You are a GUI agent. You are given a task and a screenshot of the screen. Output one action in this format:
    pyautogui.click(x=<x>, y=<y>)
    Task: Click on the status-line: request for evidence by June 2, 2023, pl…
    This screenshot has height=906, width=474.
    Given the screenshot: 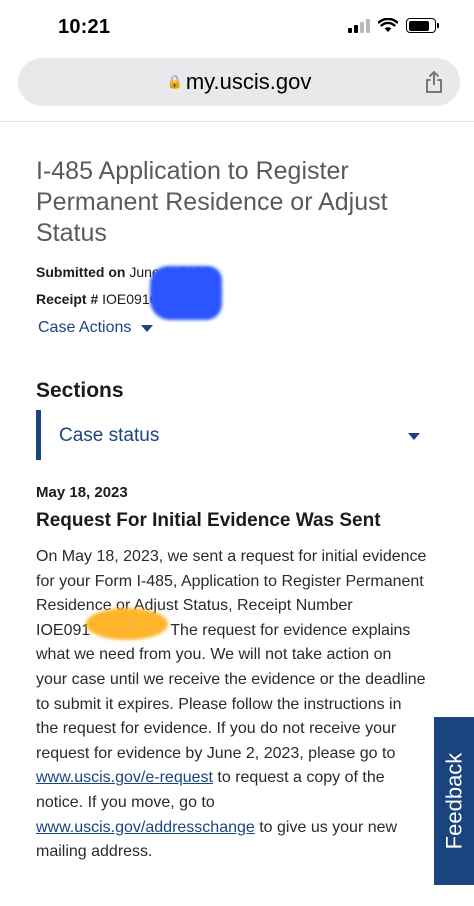 What is the action you would take?
    pyautogui.click(x=216, y=753)
    